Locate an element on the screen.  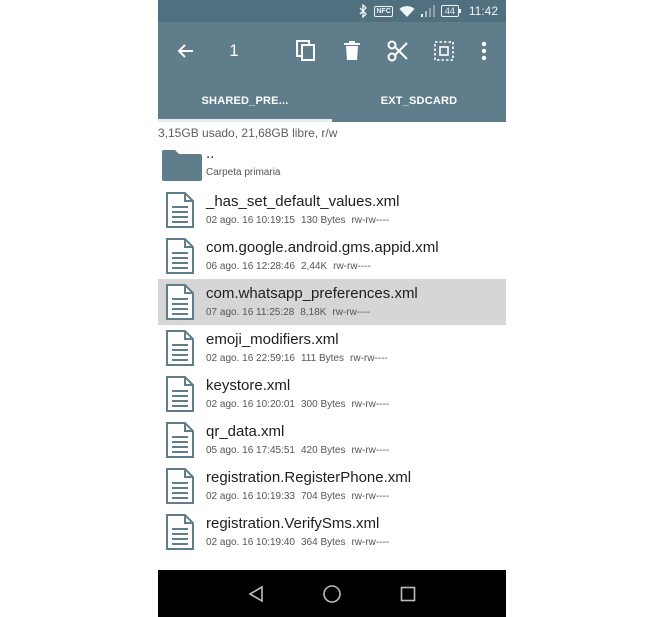
back-arrow-icon is located at coordinates (185, 51).